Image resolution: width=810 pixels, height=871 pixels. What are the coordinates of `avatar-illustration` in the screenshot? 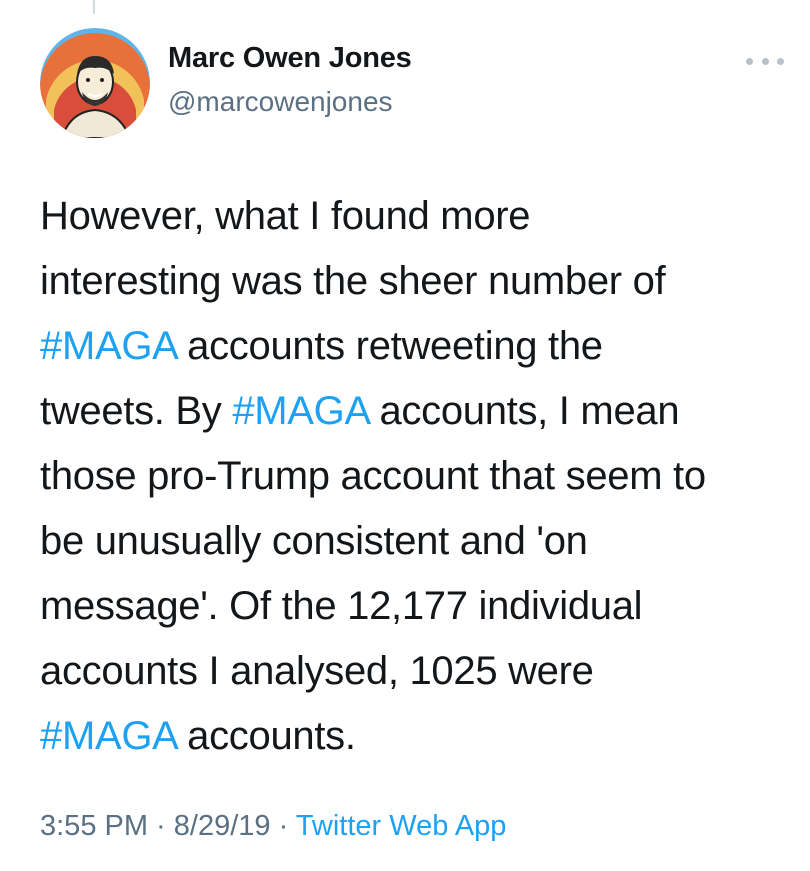 It's located at (95, 83).